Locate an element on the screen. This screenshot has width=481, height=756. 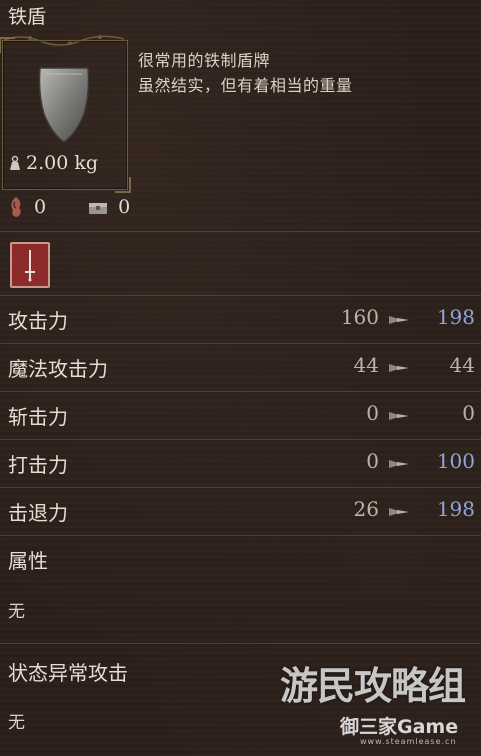
item-description: 很常用的铁制盾牌 虽然结实，但有着相当的重量 is located at coordinates (245, 73).